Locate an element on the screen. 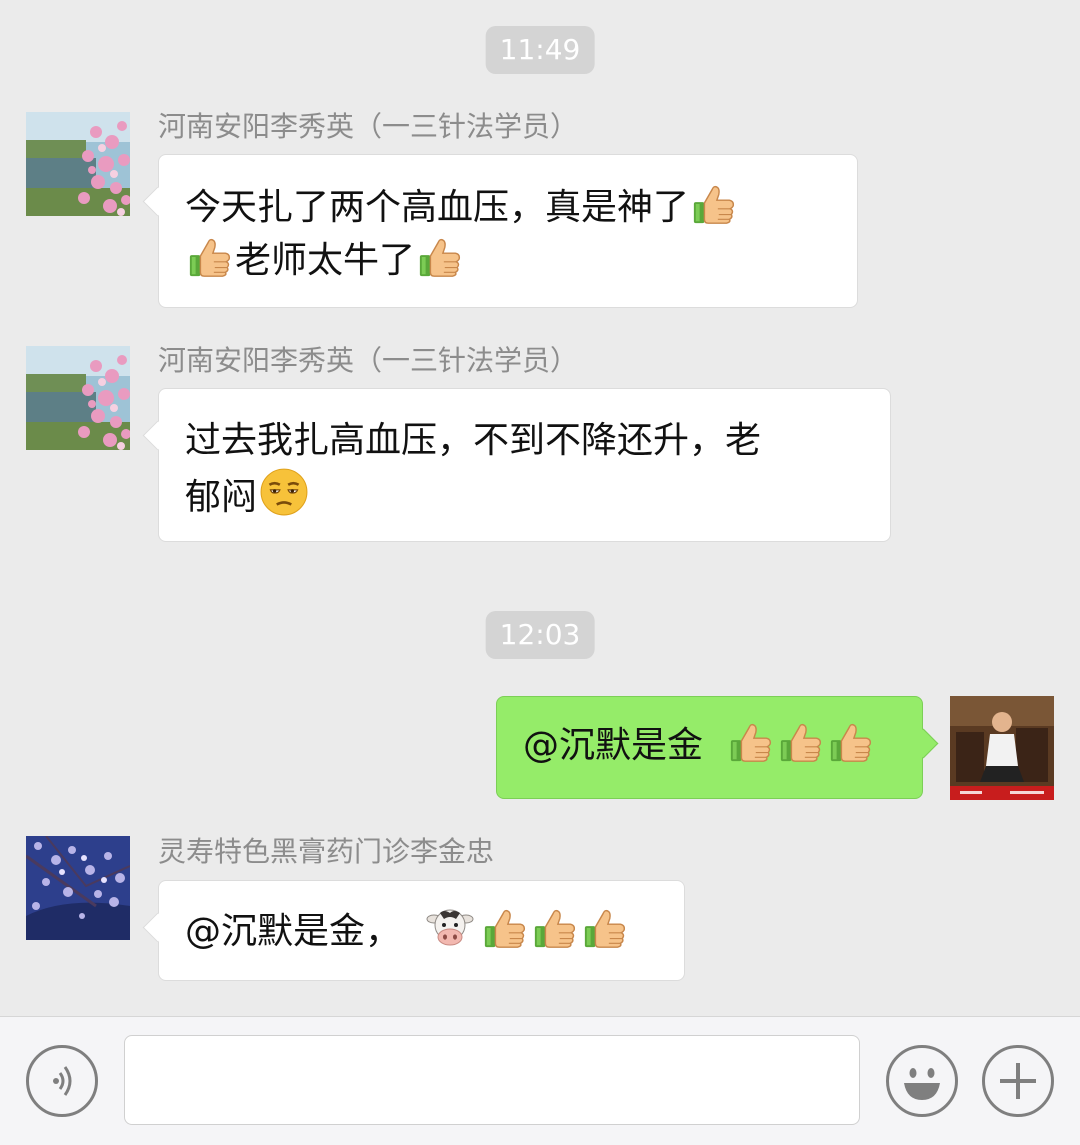  timestamp: 11:49 is located at coordinates (540, 50).